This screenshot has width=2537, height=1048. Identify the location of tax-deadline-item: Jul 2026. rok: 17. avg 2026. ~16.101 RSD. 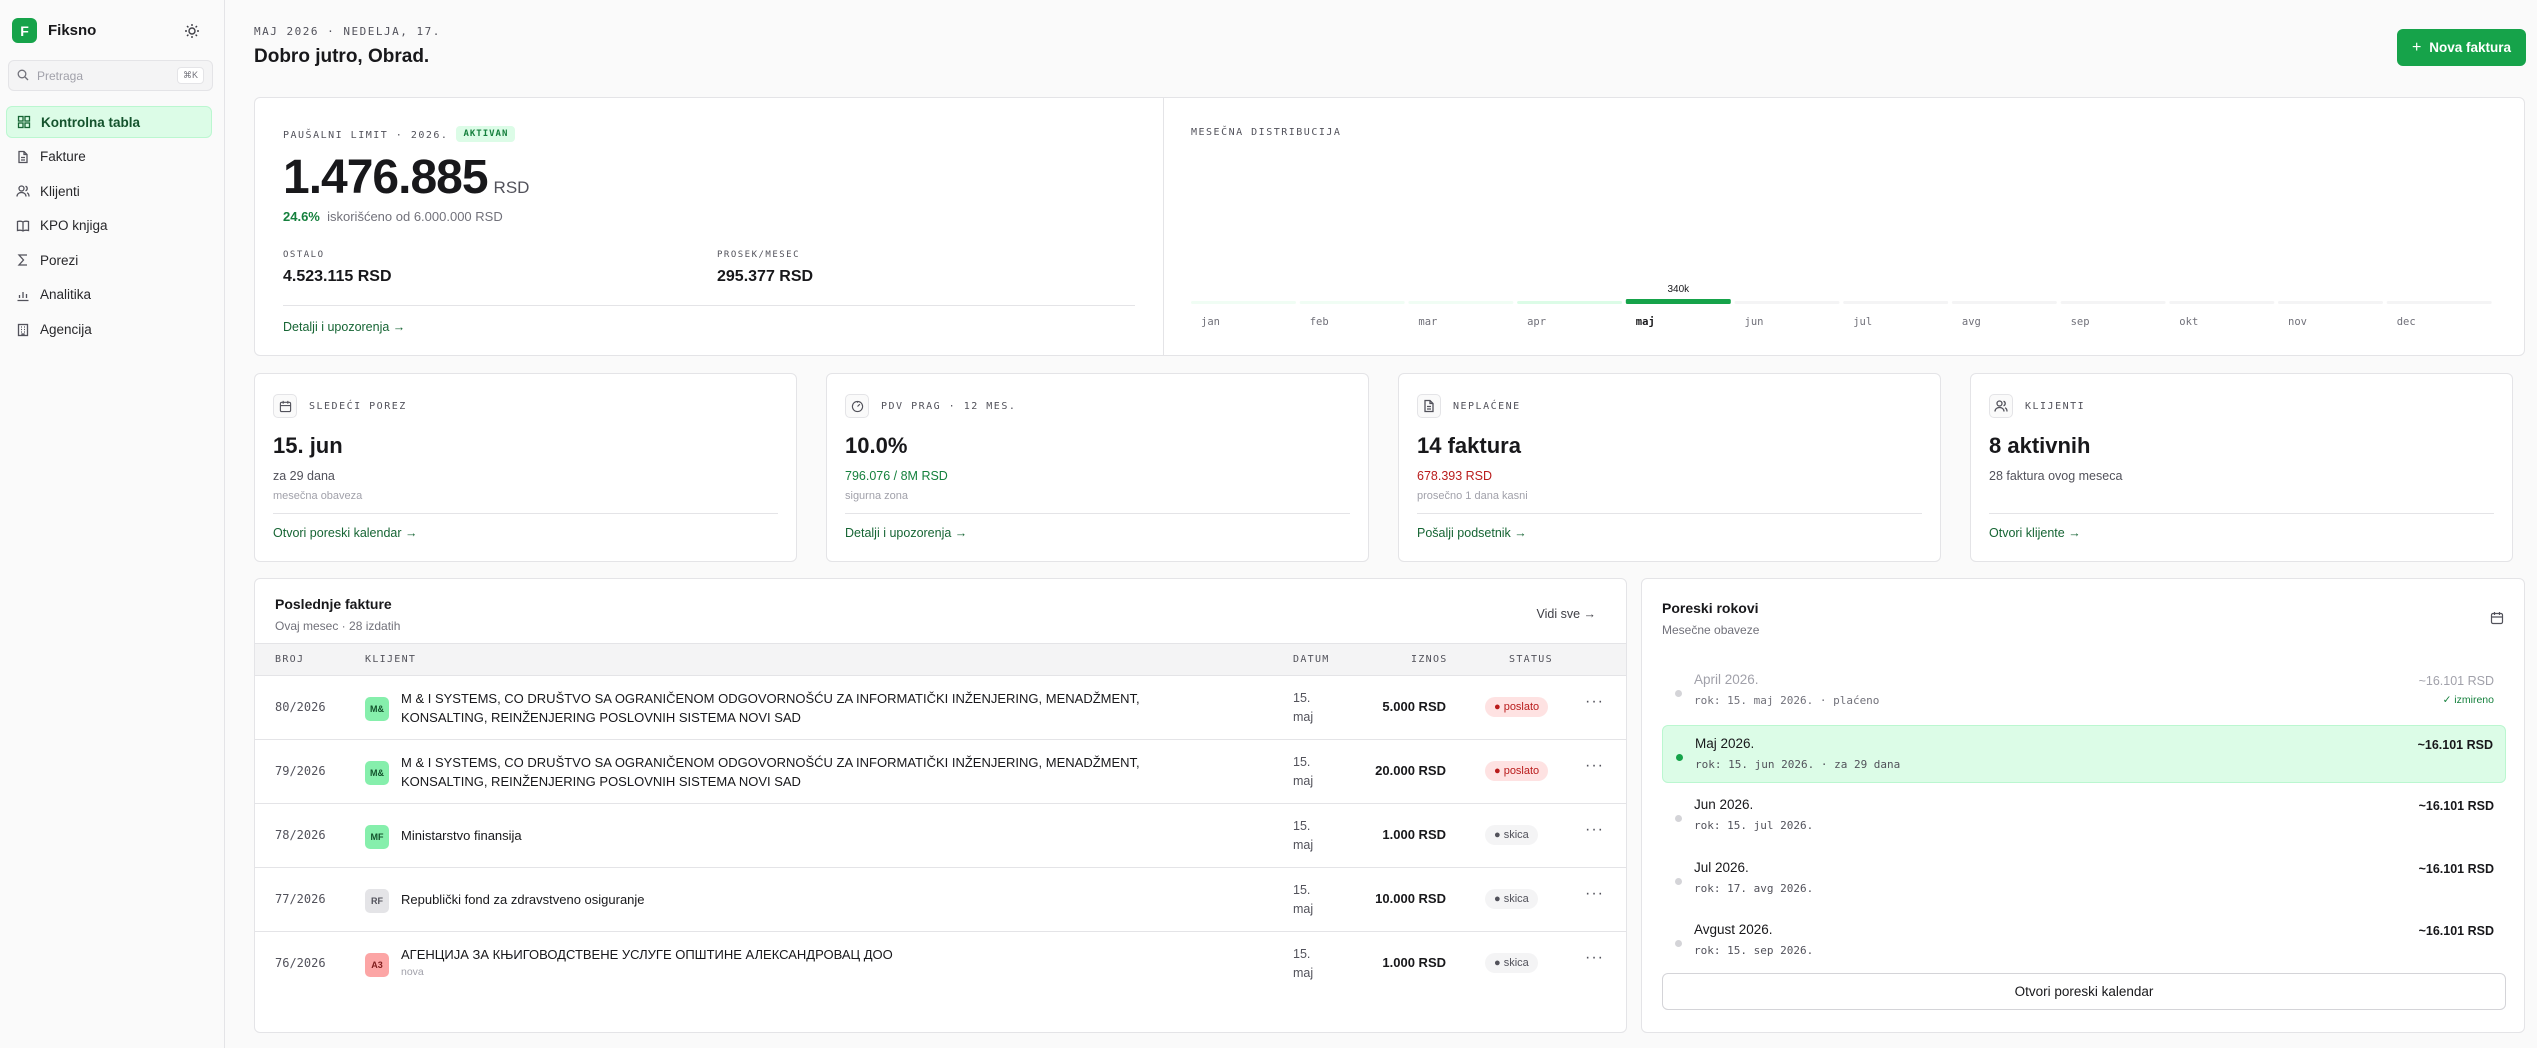
(2084, 879).